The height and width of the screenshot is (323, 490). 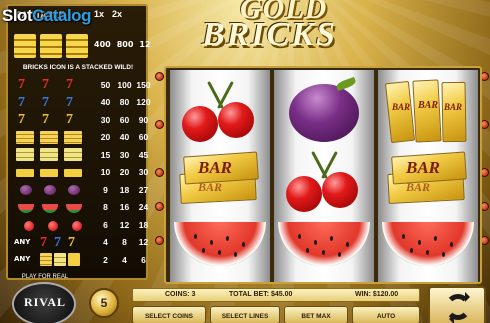 I want to click on reel-3: BAR BAR BAR BAR BAR, so click(x=428, y=176).